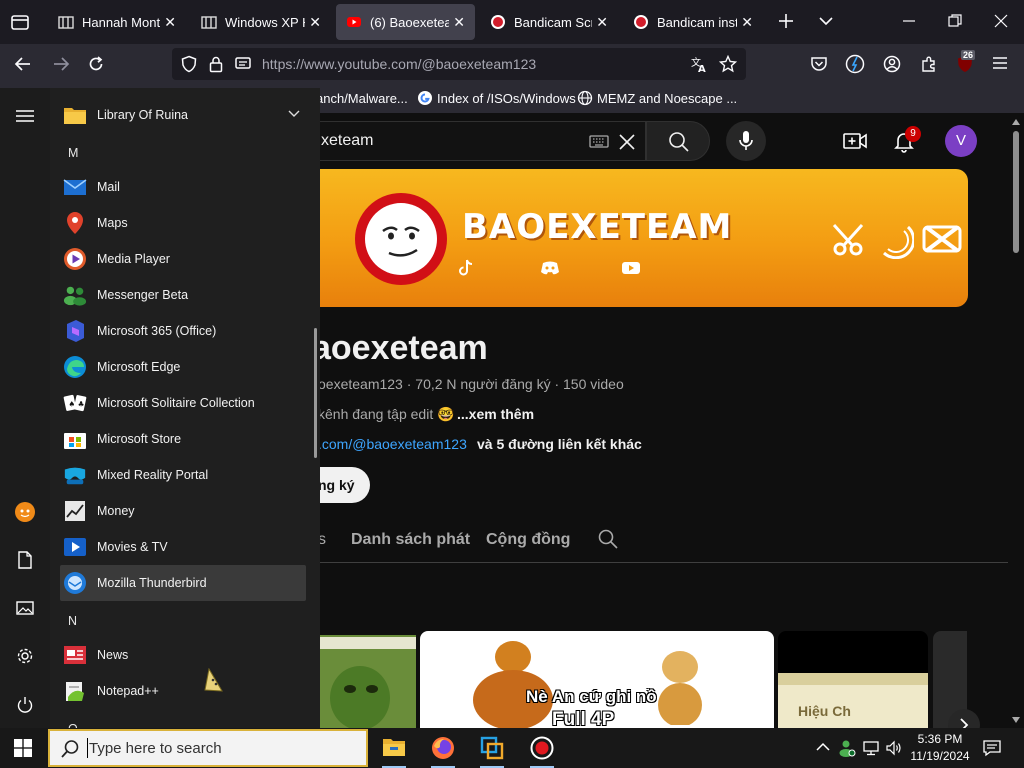  I want to click on video-thumbnail: Nè An cứ ghi nồ Full 4P, so click(597, 679).